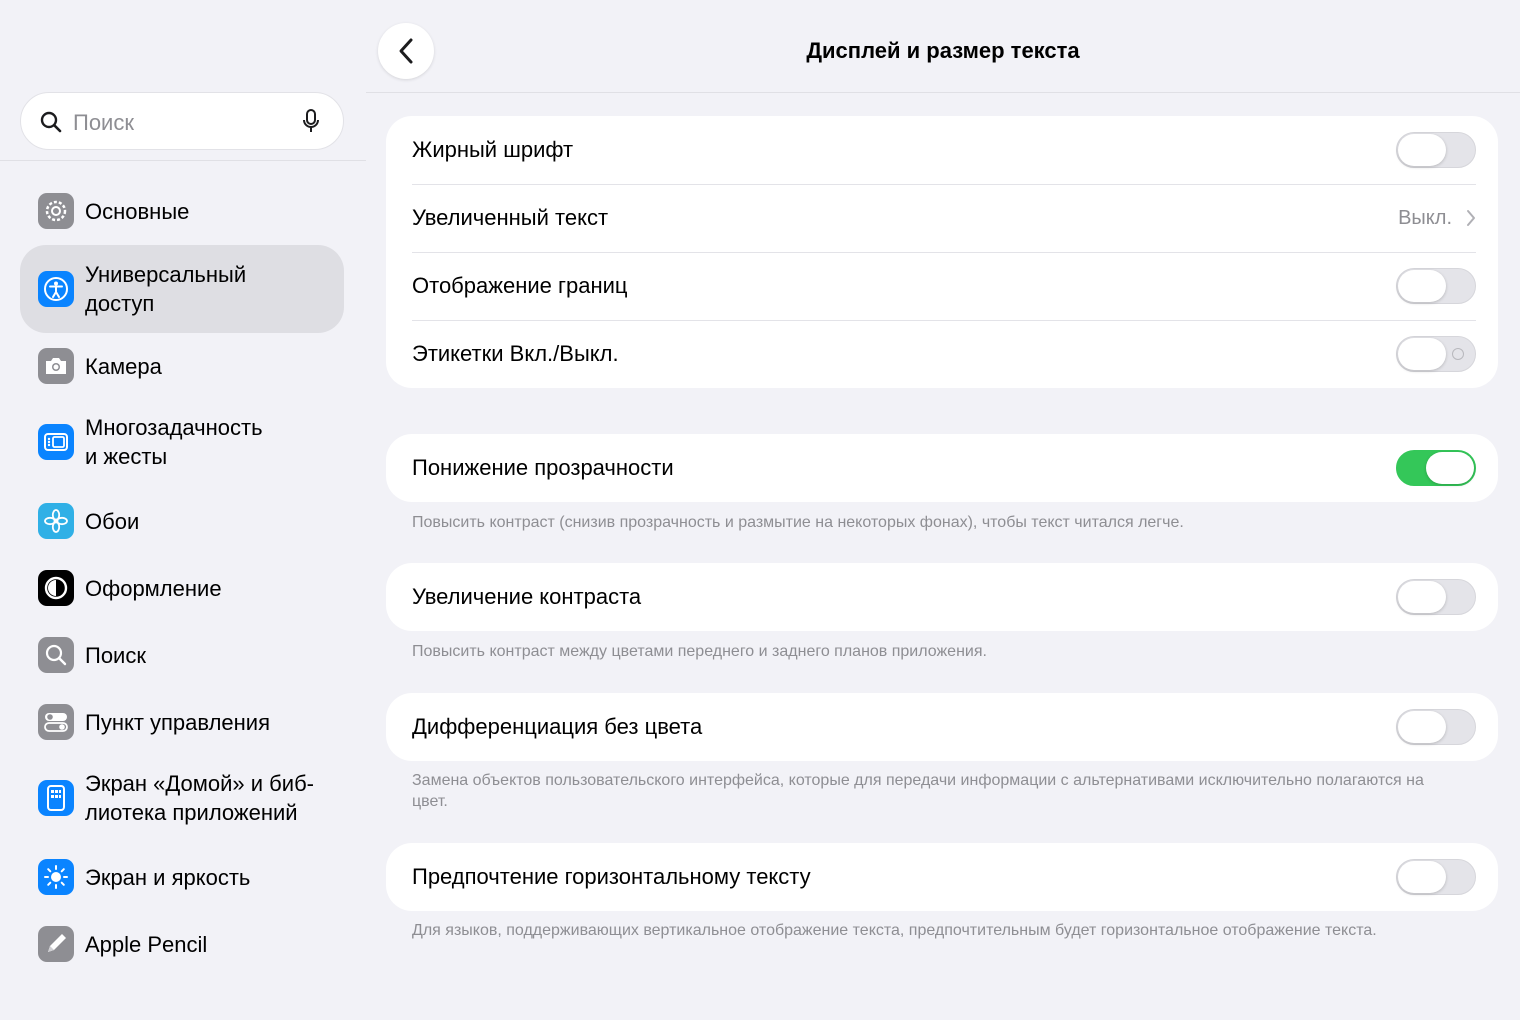 This screenshot has width=1520, height=1020. Describe the element at coordinates (168, 877) in the screenshot. I see `sidebar-item-label: Экран и яркость` at that location.